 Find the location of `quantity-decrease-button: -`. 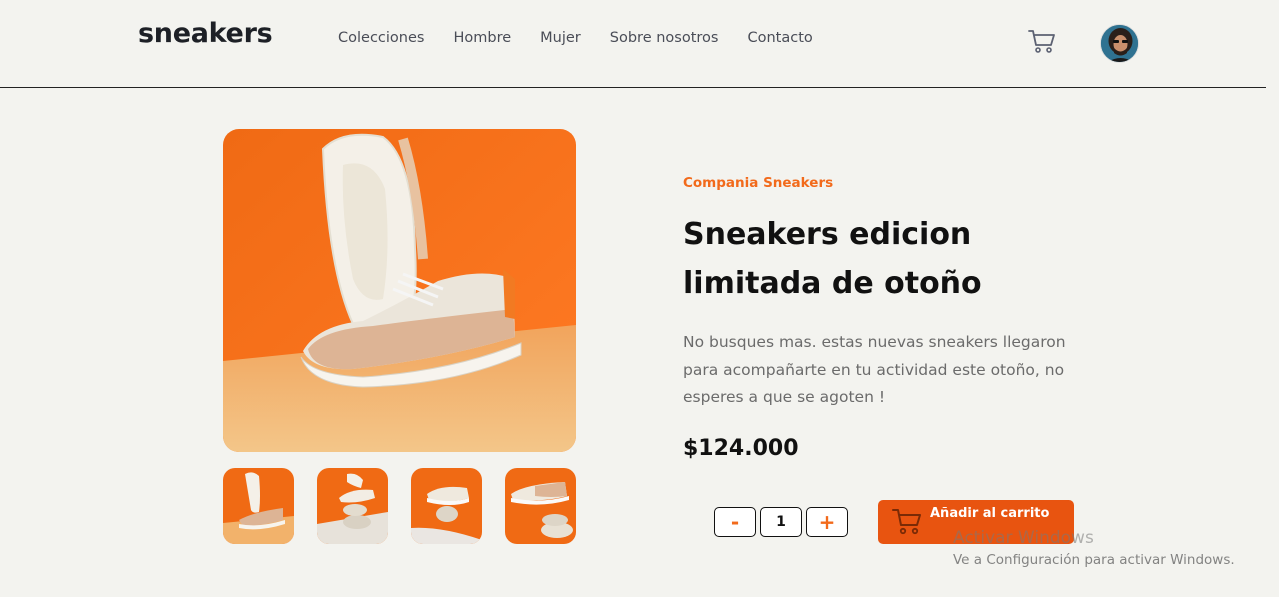

quantity-decrease-button: - is located at coordinates (735, 522).